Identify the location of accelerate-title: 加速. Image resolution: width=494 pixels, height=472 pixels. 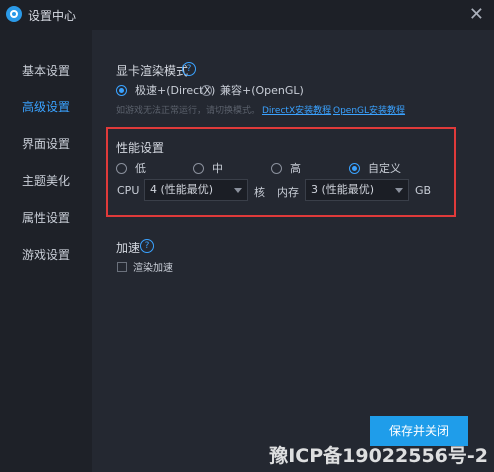
(128, 248).